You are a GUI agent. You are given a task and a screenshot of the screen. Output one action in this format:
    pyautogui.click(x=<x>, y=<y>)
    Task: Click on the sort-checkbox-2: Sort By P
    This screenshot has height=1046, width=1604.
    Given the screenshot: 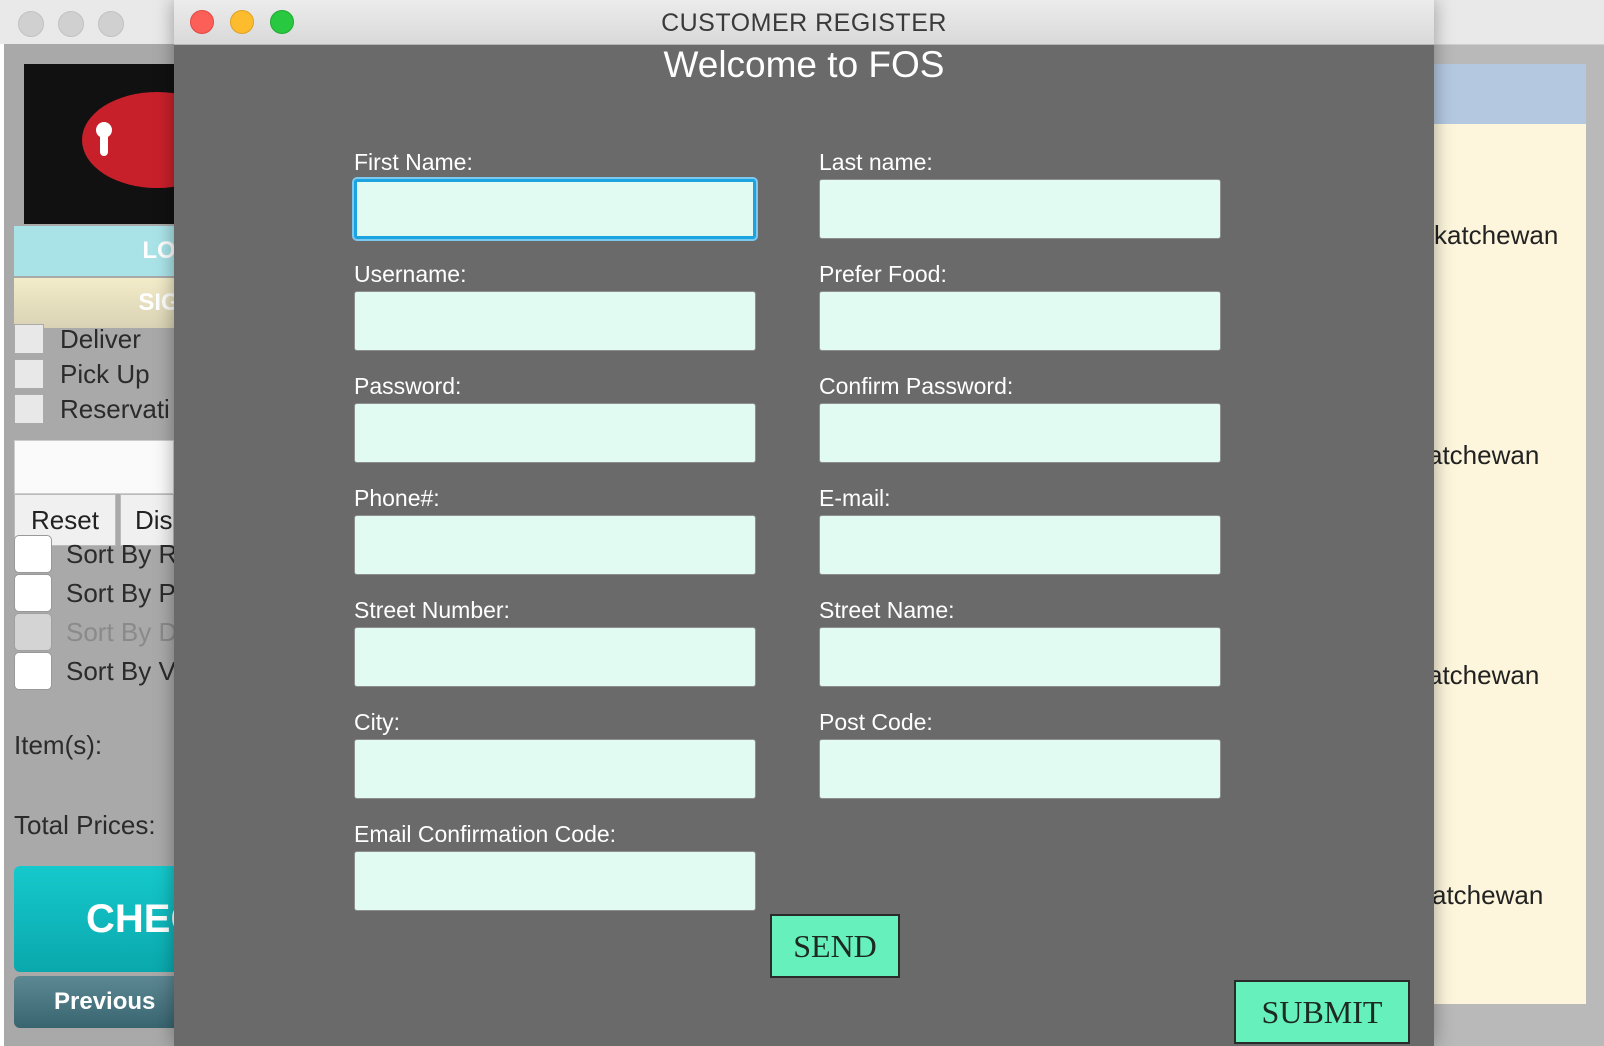 What is the action you would take?
    pyautogui.click(x=94, y=593)
    